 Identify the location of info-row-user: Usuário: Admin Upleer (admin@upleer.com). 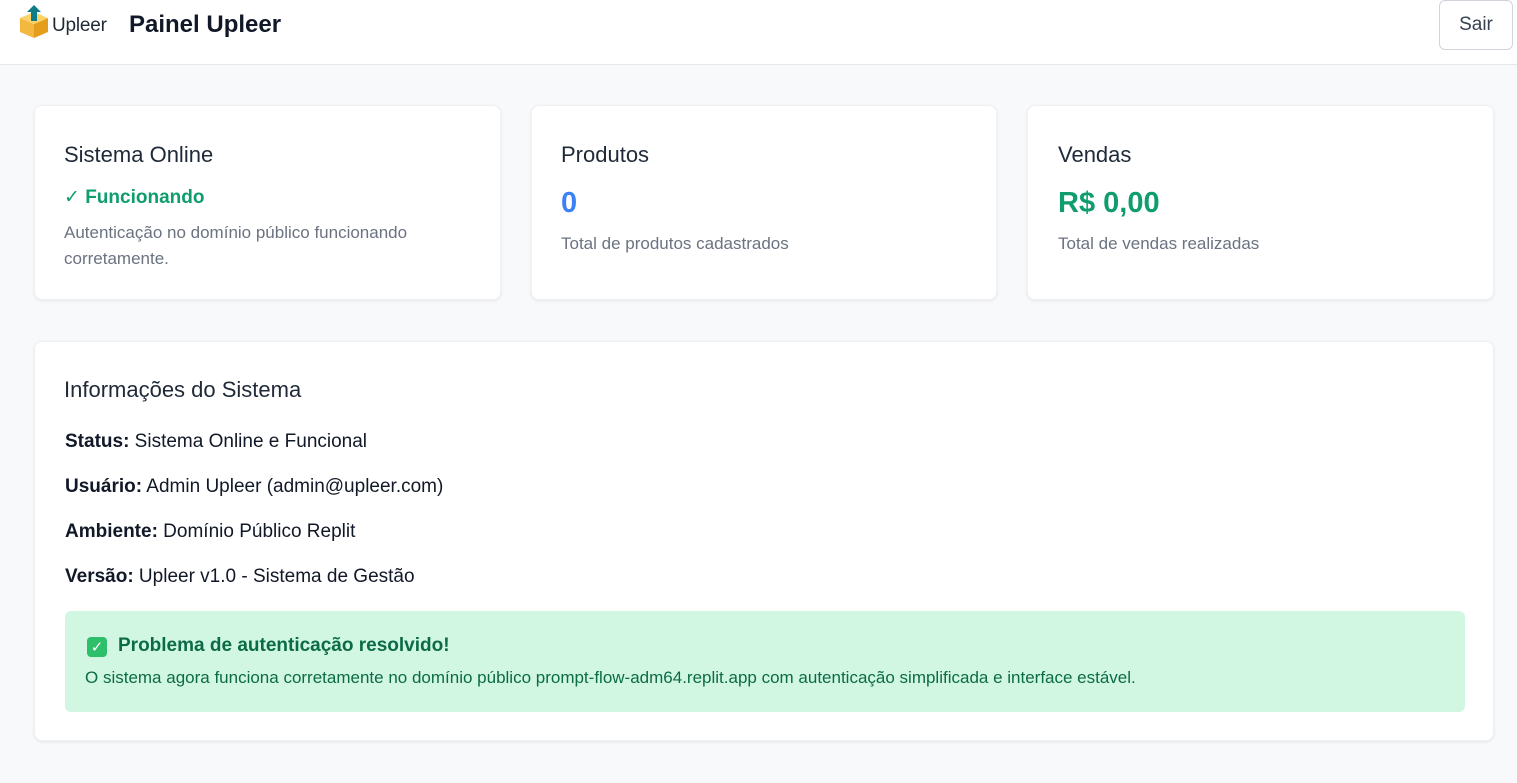
(254, 487).